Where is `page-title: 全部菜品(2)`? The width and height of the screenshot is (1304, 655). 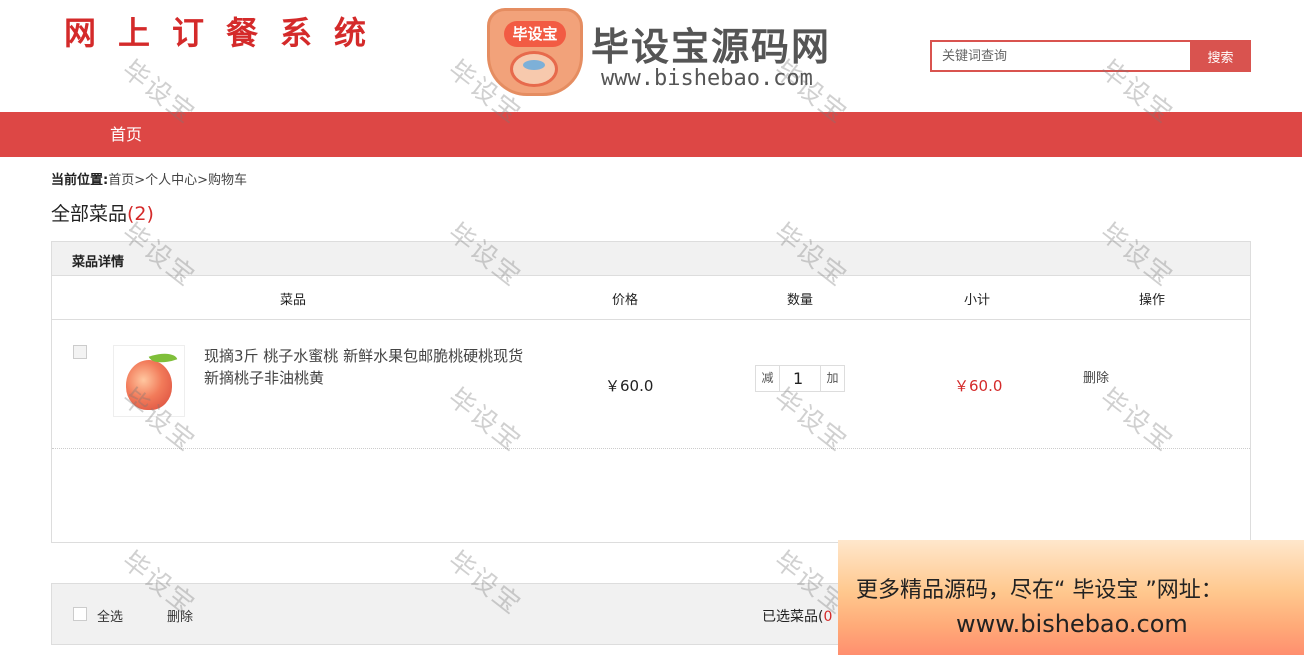
page-title: 全部菜品(2) is located at coordinates (102, 212).